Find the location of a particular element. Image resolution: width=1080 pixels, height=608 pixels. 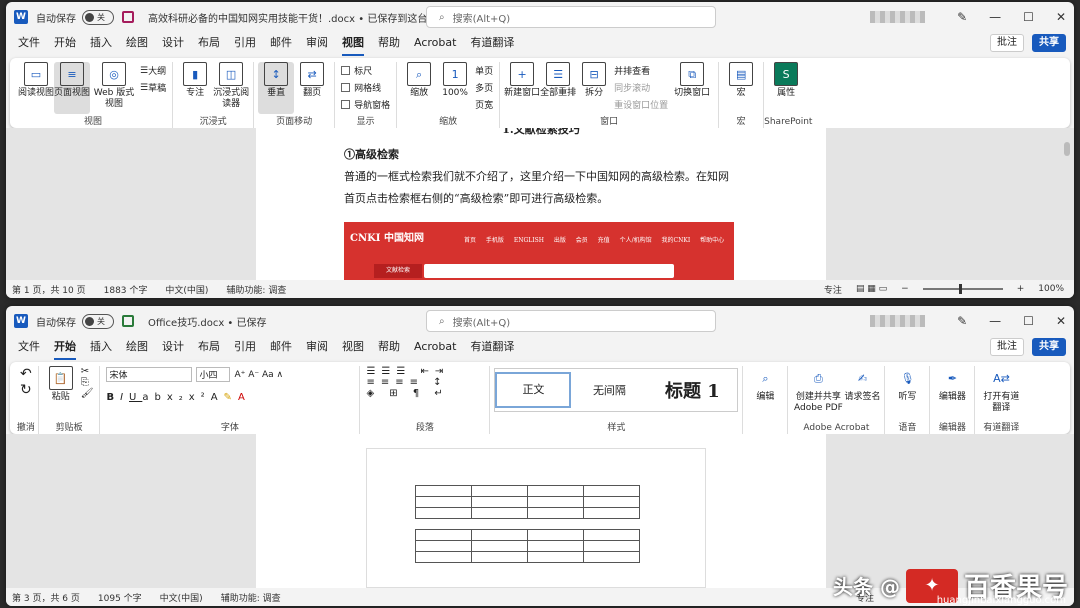

view-buttons: ▤ ▦ ▭ is located at coordinates (871, 289).